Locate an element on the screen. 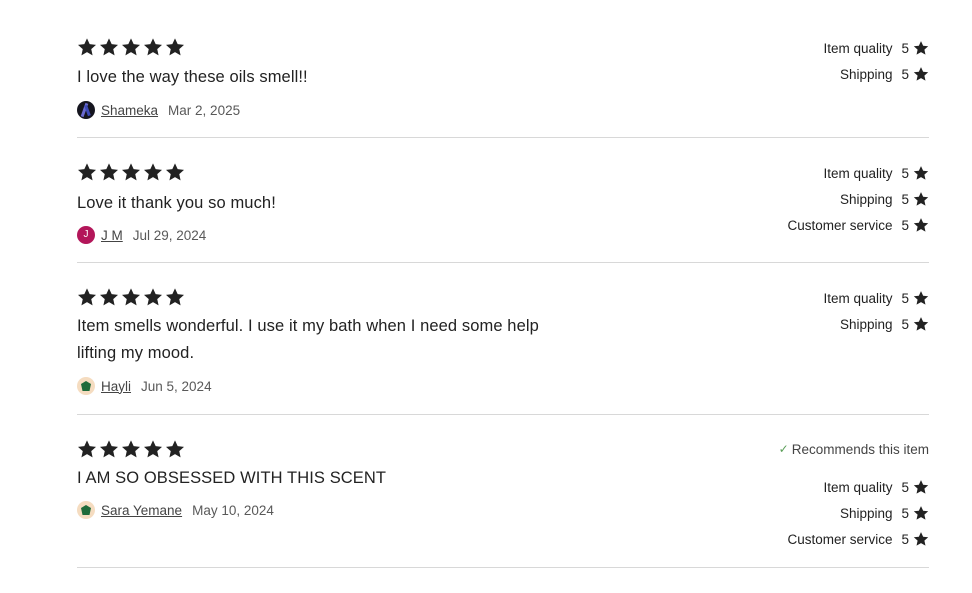 This screenshot has height=593, width=972. review-date: Jun 5, 2024 is located at coordinates (176, 386).